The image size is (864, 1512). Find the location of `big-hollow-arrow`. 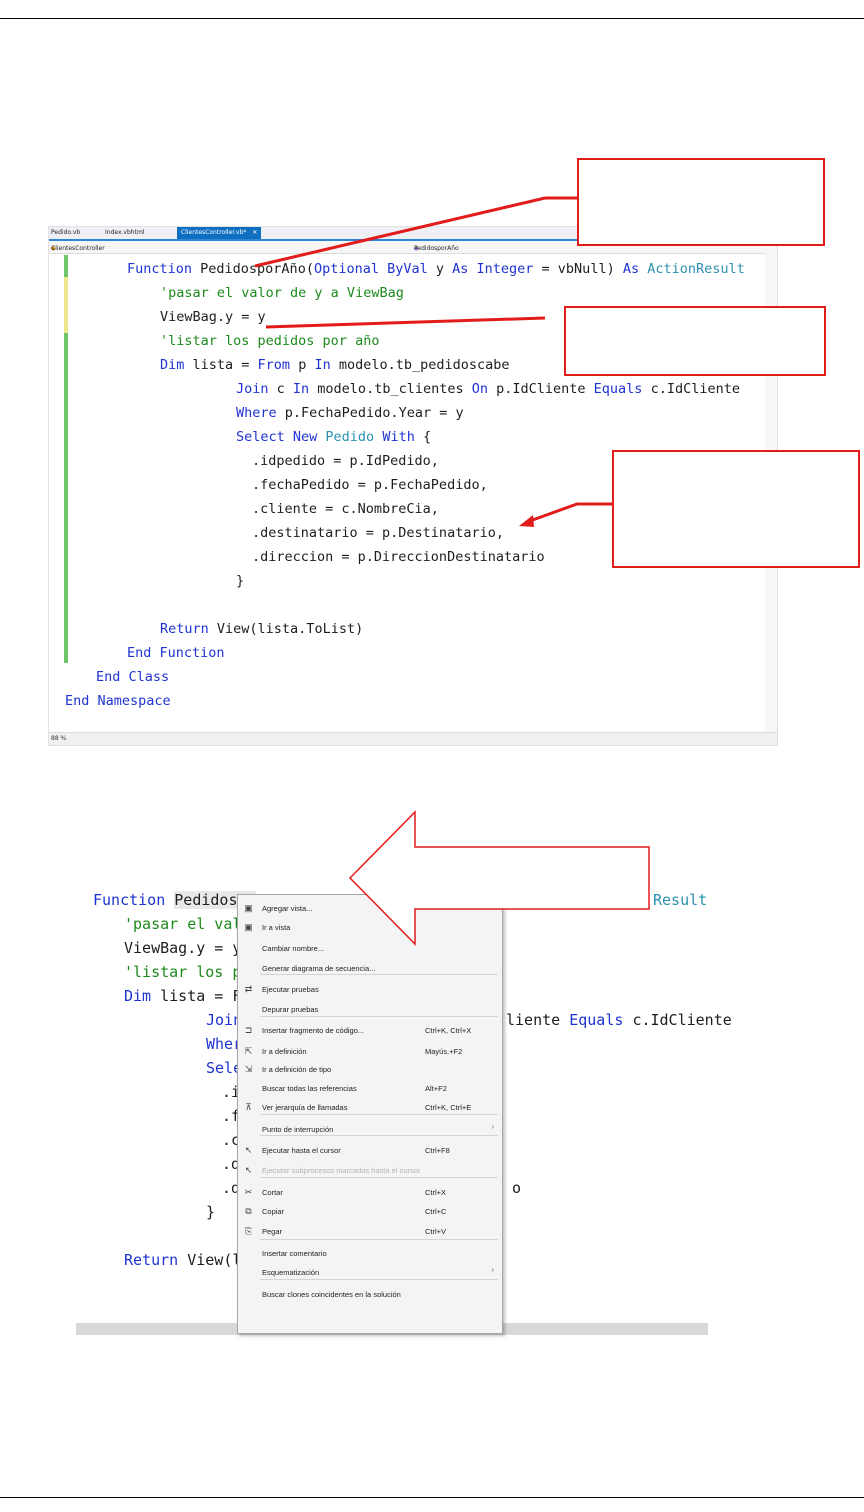

big-hollow-arrow is located at coordinates (499, 878).